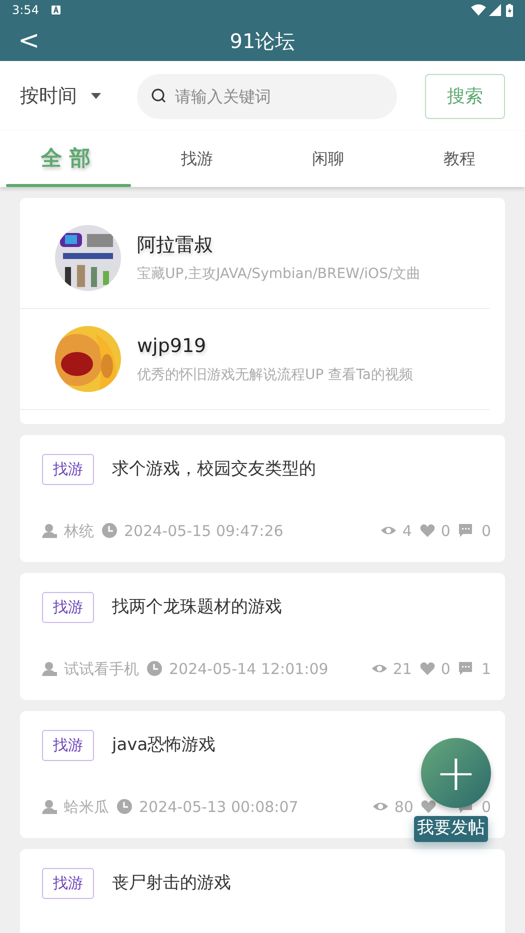  Describe the element at coordinates (328, 159) in the screenshot. I see `tab: 闲聊` at that location.